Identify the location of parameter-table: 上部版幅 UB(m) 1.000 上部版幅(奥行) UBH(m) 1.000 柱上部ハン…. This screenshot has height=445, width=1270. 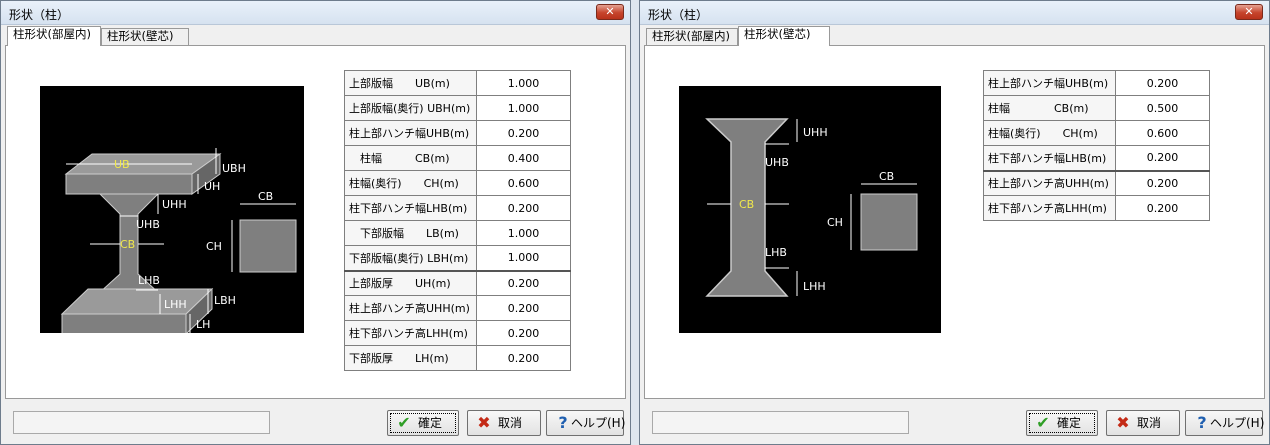
(457, 220).